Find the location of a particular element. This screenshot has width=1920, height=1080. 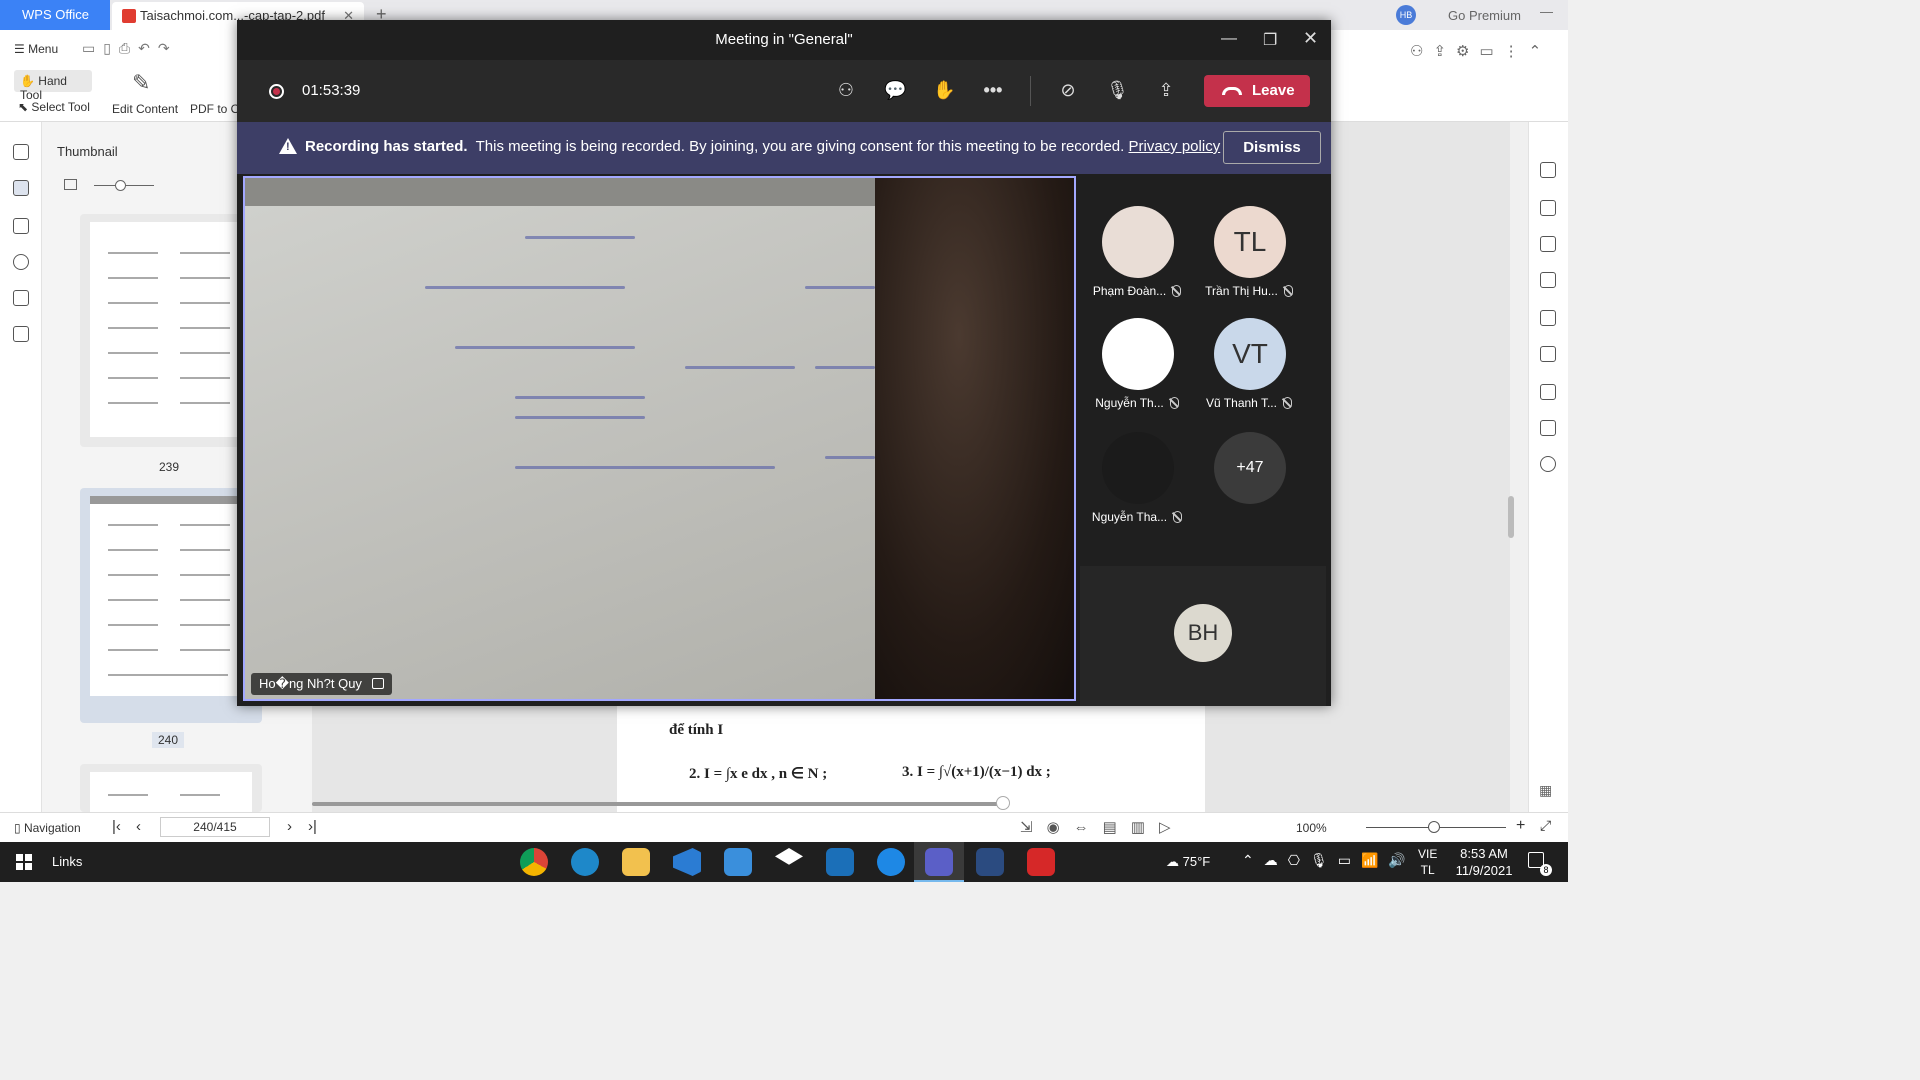

navigation-button: ▯ Navigation is located at coordinates (47, 828).